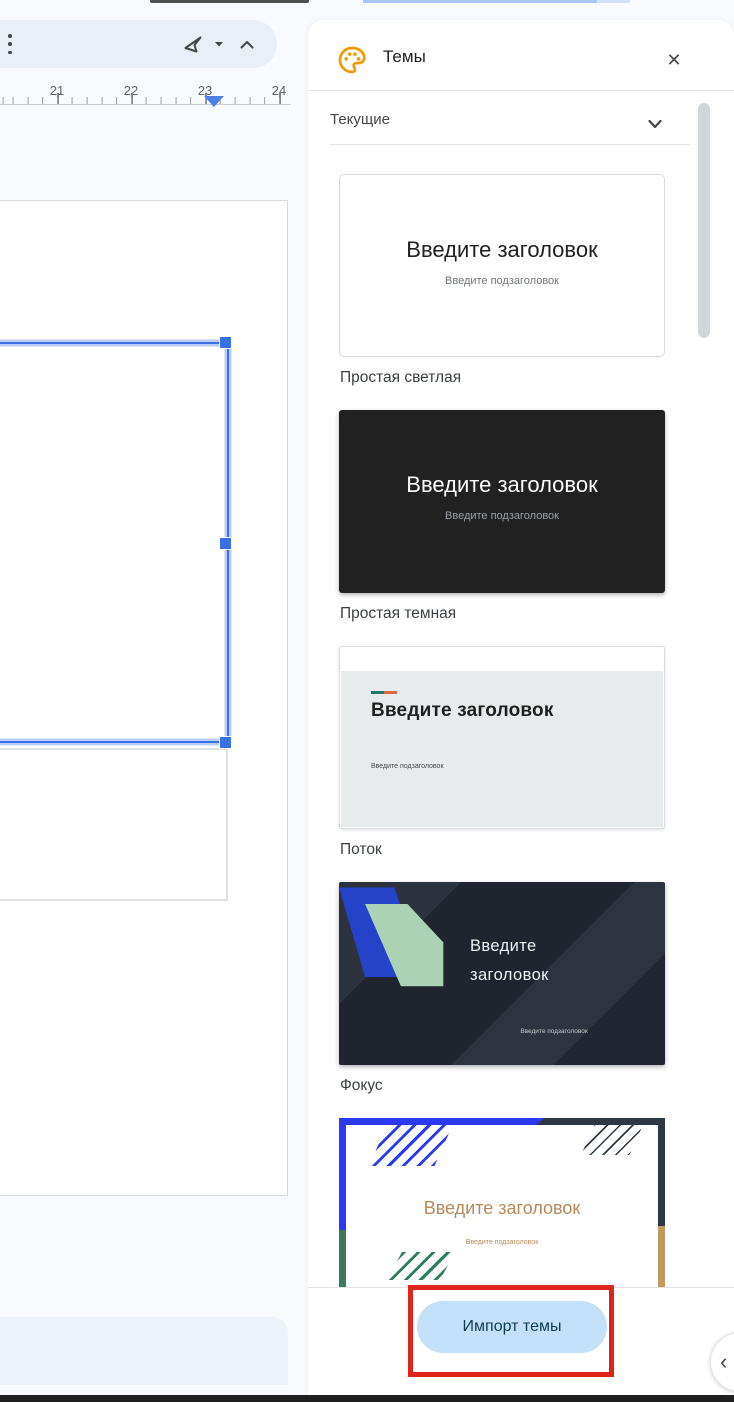 The height and width of the screenshot is (1402, 734). Describe the element at coordinates (214, 101) in the screenshot. I see `ruler-indent-marker` at that location.